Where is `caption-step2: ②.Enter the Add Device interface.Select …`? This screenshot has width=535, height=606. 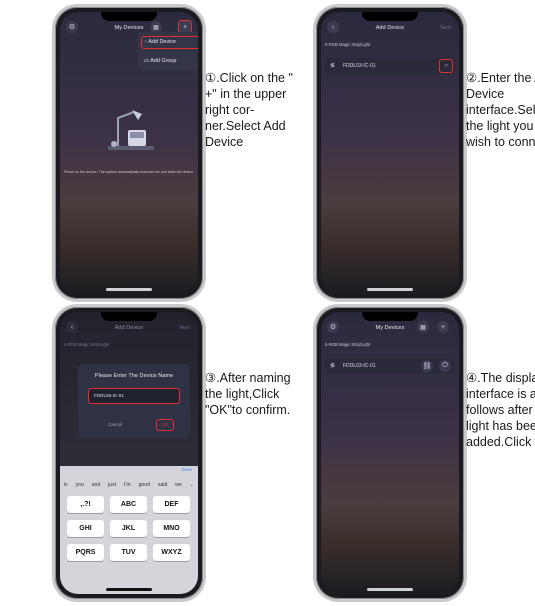
caption-step2: ②.Enter the Add Device interface.Select … is located at coordinates (500, 110).